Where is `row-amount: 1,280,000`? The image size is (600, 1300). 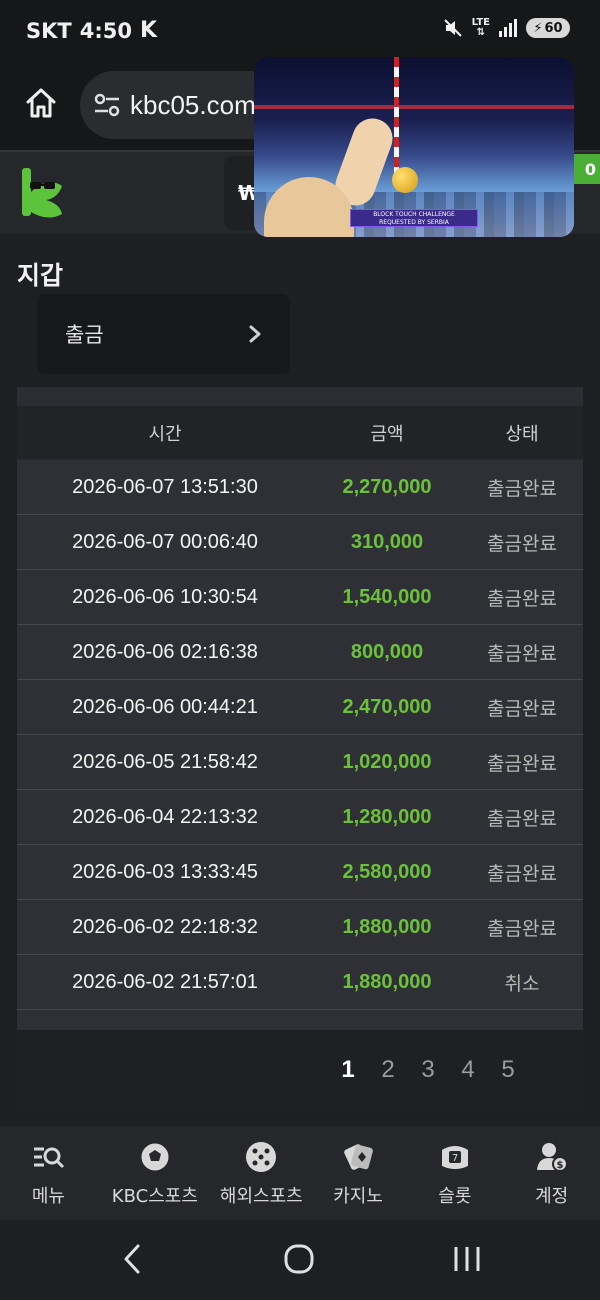 row-amount: 1,280,000 is located at coordinates (387, 816).